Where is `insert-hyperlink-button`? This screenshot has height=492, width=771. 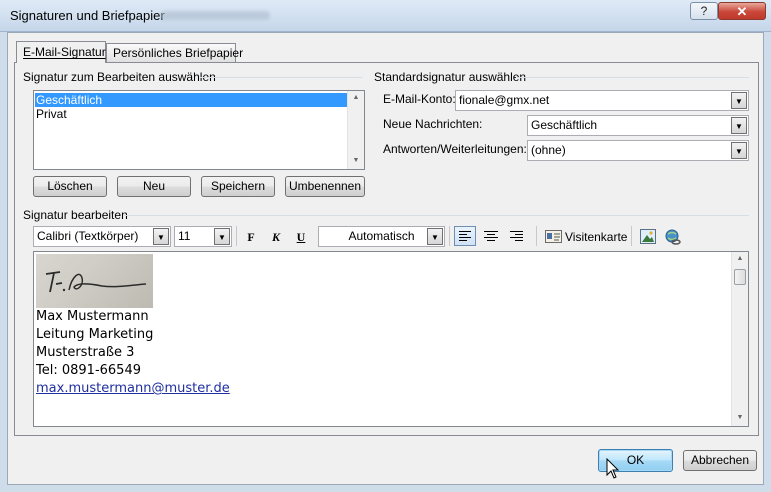
insert-hyperlink-button is located at coordinates (673, 237).